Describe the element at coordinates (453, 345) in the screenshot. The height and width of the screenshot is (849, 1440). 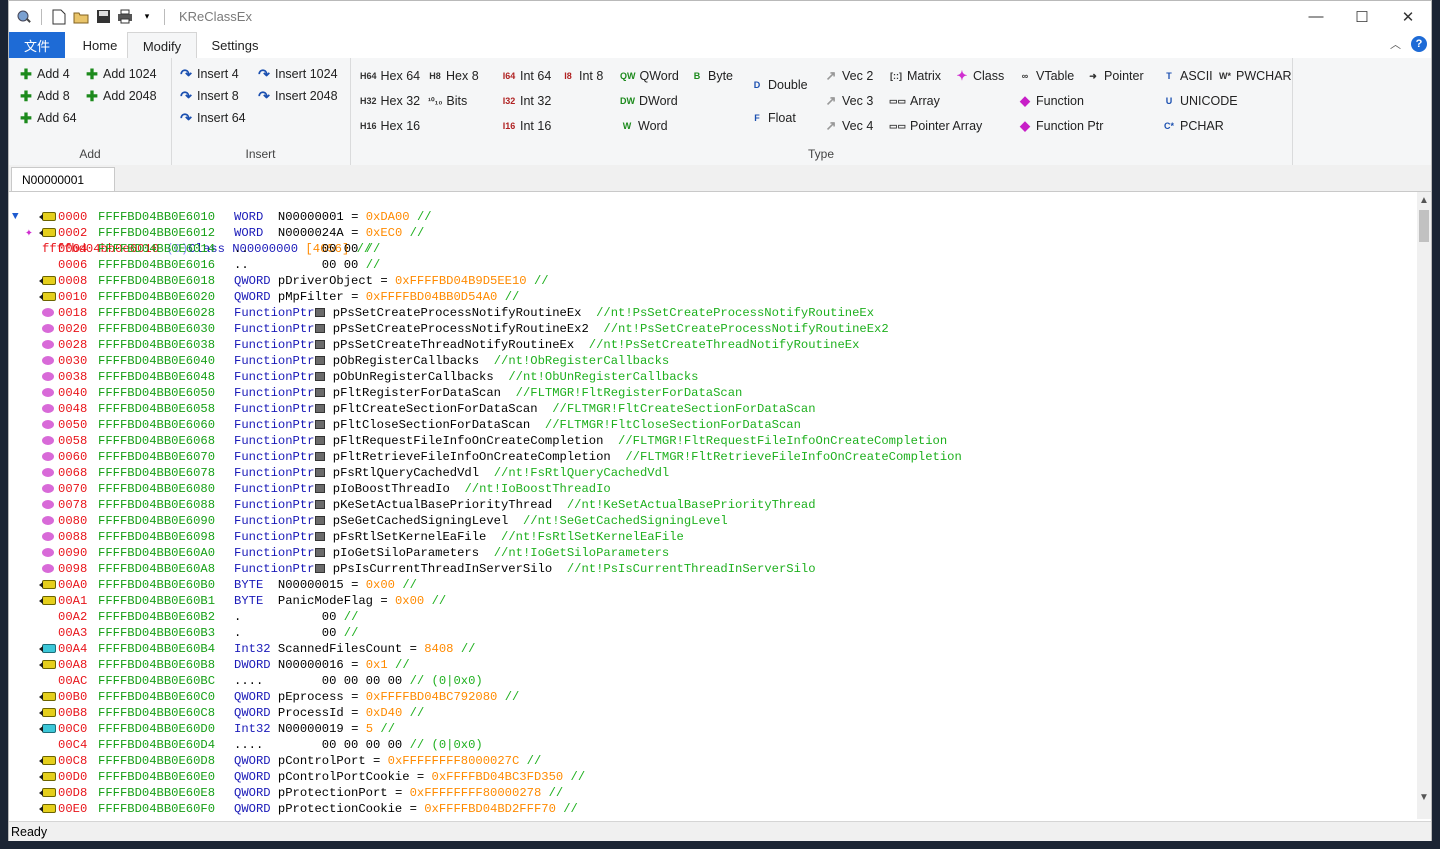
I see `node-name: pPsSetCreateThreadNotifyRoutineEx` at that location.